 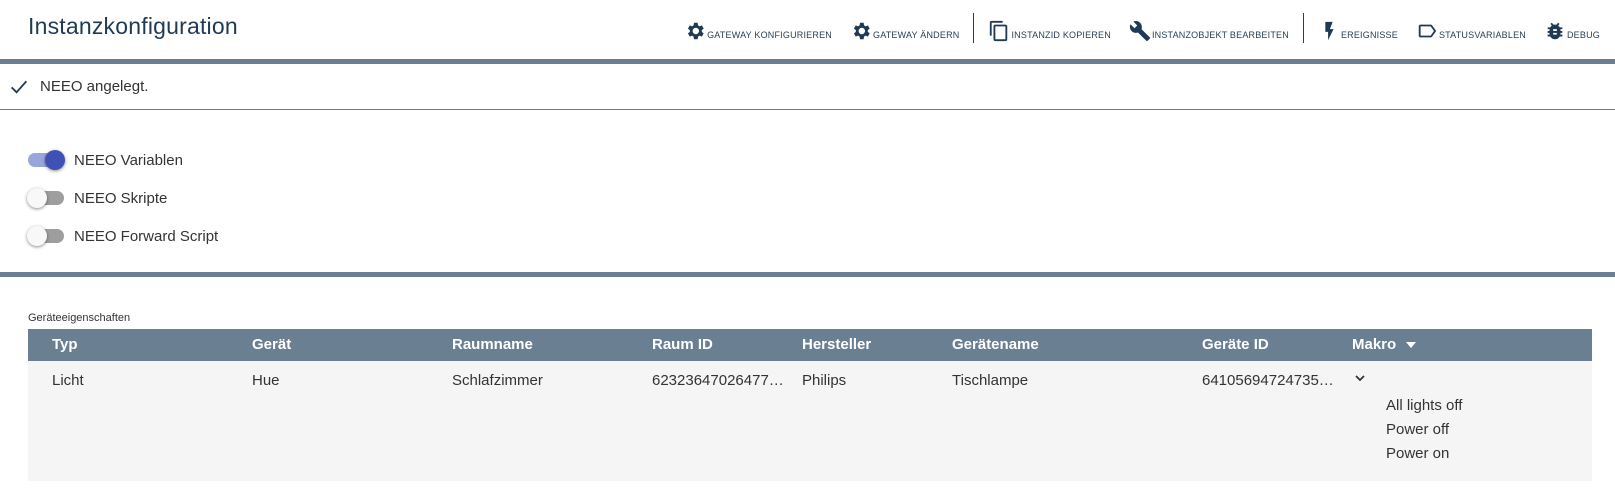 I want to click on column-header-room-id: Raum ID, so click(x=682, y=344).